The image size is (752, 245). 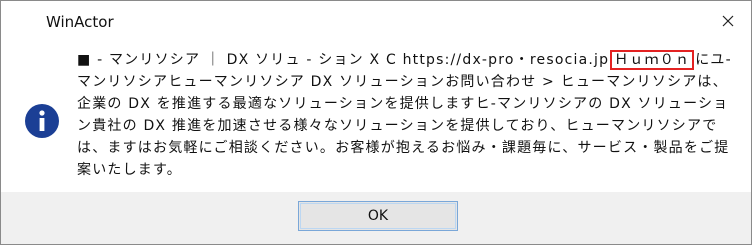 What do you see at coordinates (42, 121) in the screenshot?
I see `info-icon` at bounding box center [42, 121].